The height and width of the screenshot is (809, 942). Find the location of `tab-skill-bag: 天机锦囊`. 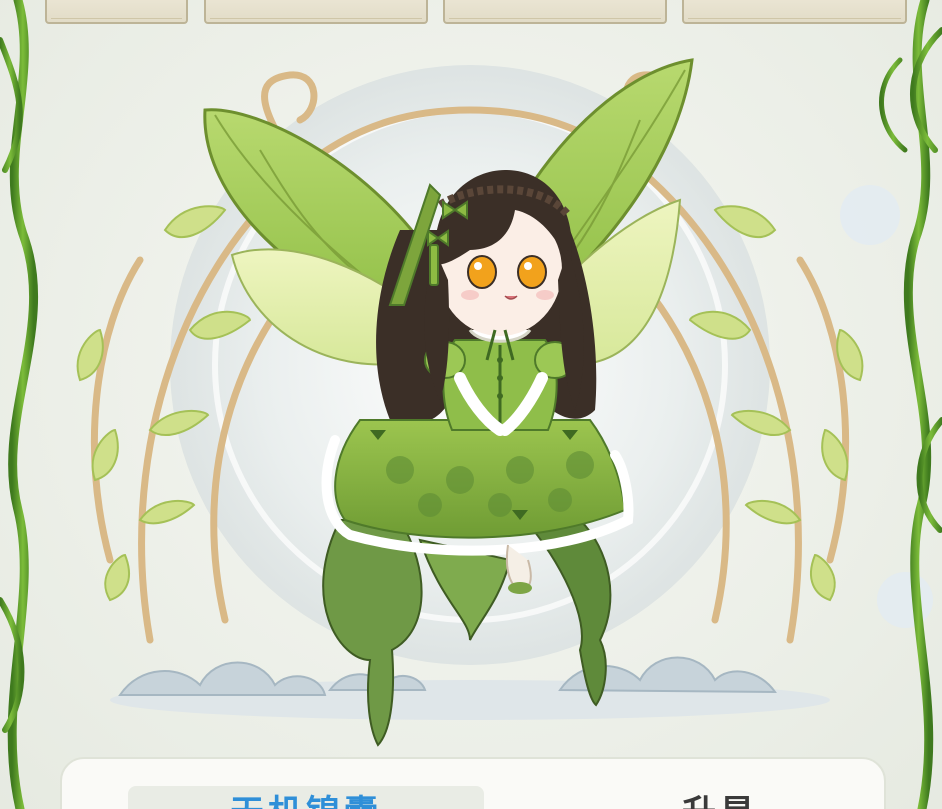

tab-skill-bag: 天机锦囊 is located at coordinates (306, 797).